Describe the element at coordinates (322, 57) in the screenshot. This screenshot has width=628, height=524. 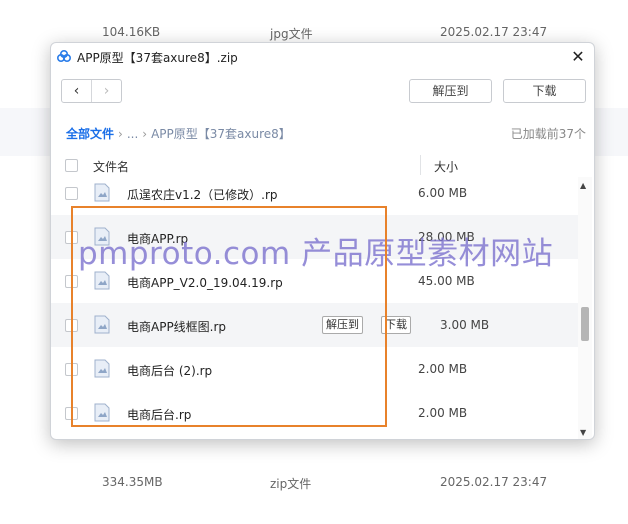
I see `title-bar: APP原型【37套axure8】.zip ✕` at that location.